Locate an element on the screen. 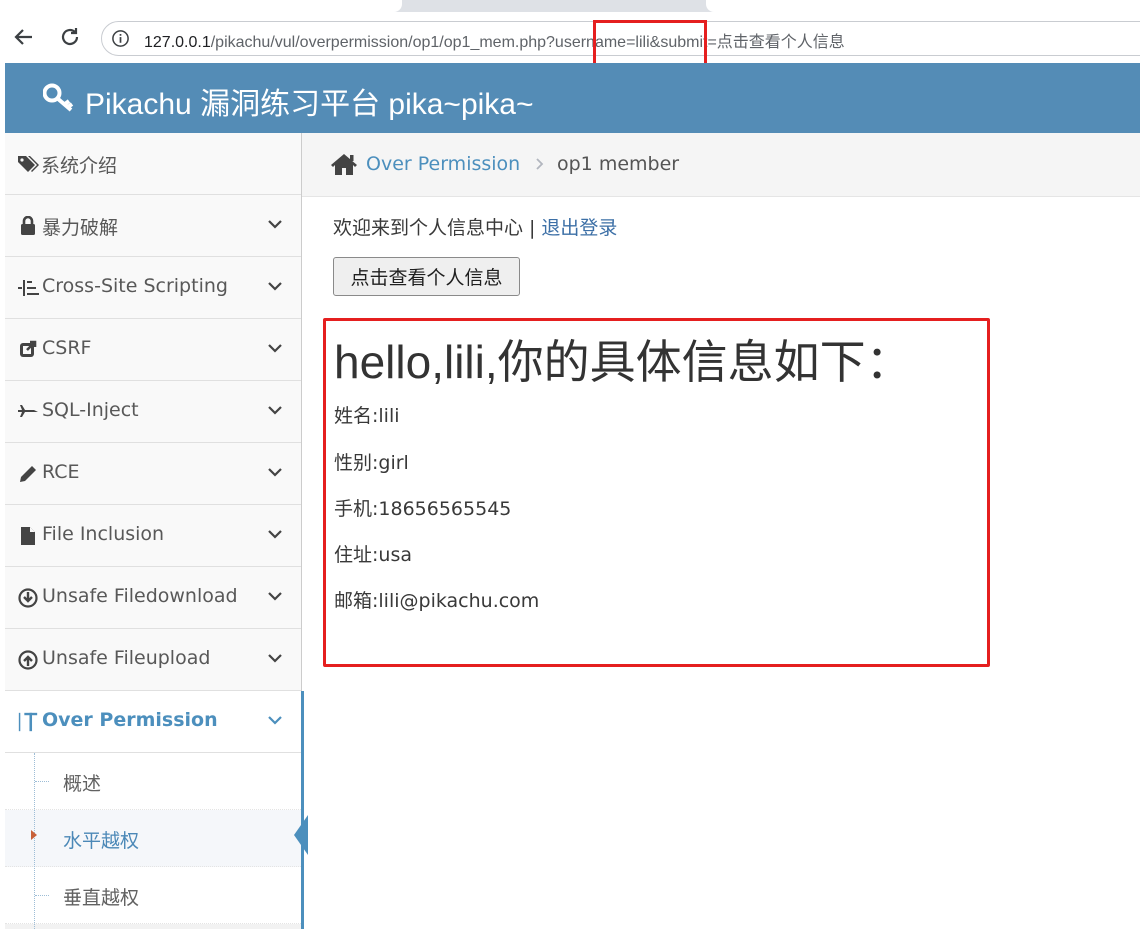 This screenshot has width=1140, height=929. sidebar-item-label: 暴力破解 is located at coordinates (80, 228).